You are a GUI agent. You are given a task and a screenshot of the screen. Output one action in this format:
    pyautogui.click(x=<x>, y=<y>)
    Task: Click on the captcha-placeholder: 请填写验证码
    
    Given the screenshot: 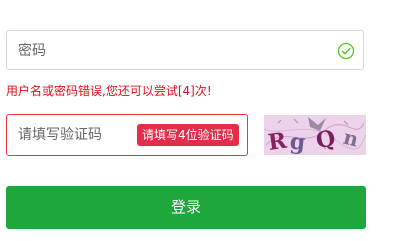 What is the action you would take?
    pyautogui.click(x=60, y=135)
    